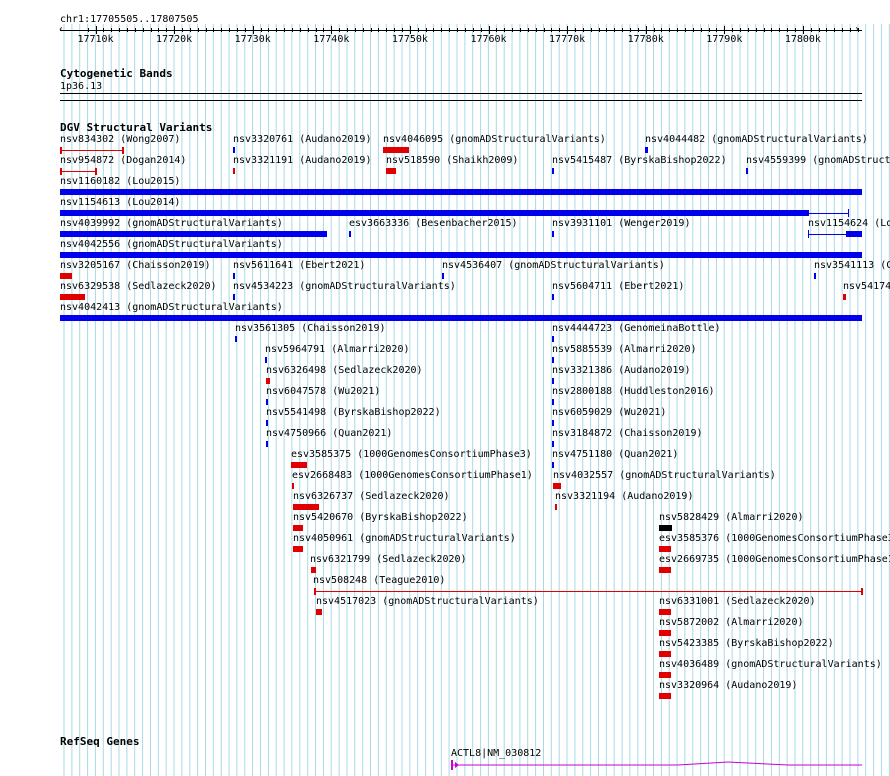 The width and height of the screenshot is (890, 776). Describe the element at coordinates (731, 518) in the screenshot. I see `variant-label: nsv5828429 (Almarri2020)` at that location.